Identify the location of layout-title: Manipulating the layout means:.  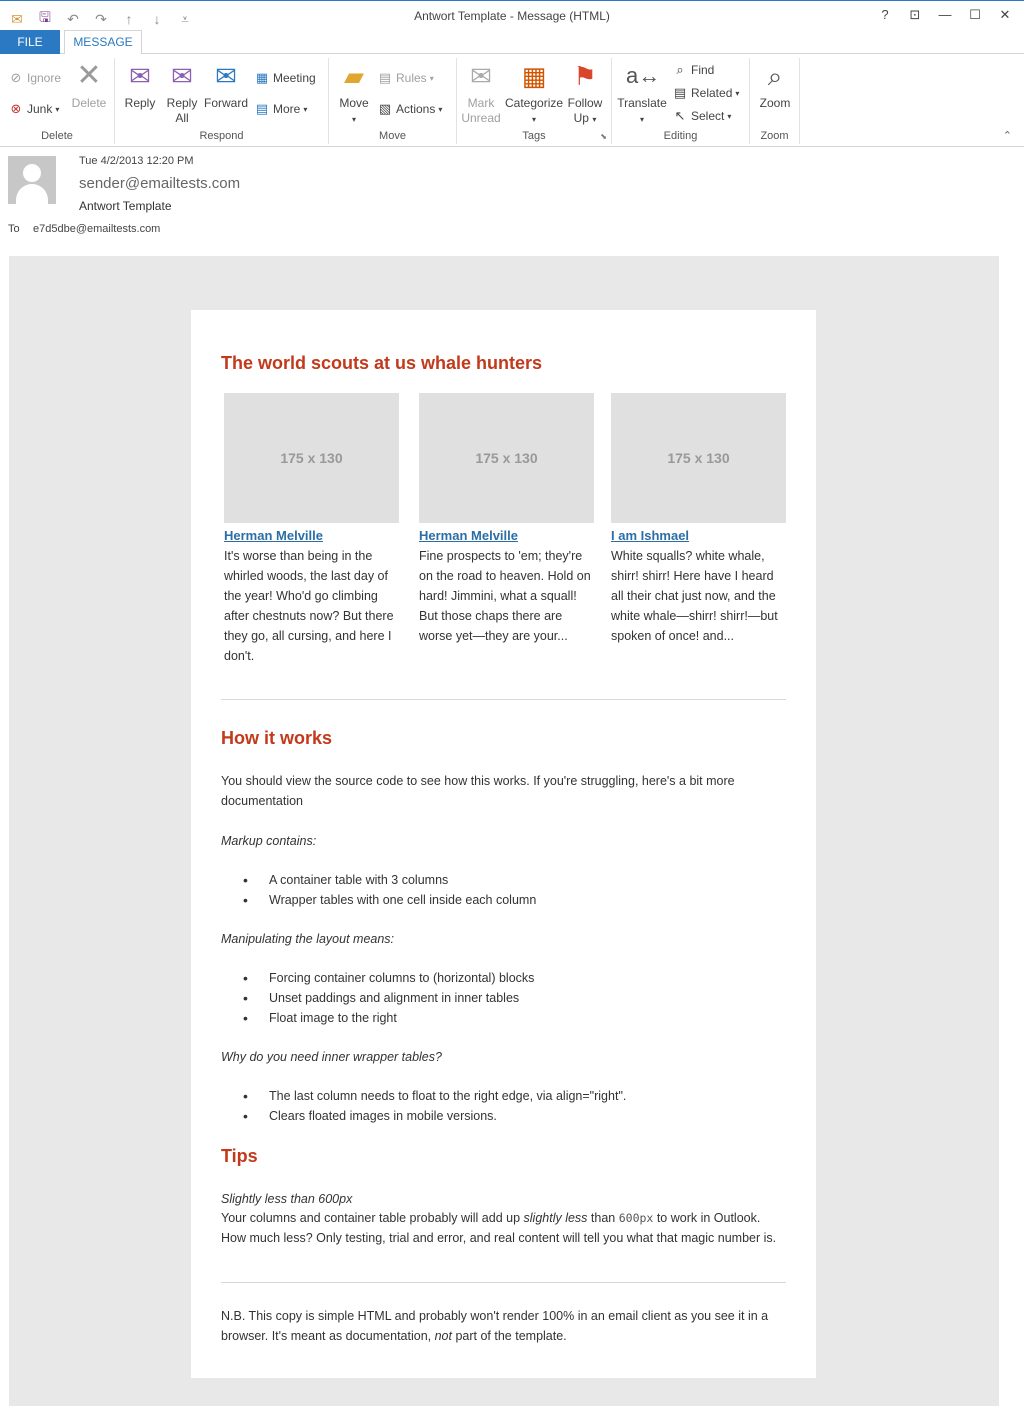
(308, 939).